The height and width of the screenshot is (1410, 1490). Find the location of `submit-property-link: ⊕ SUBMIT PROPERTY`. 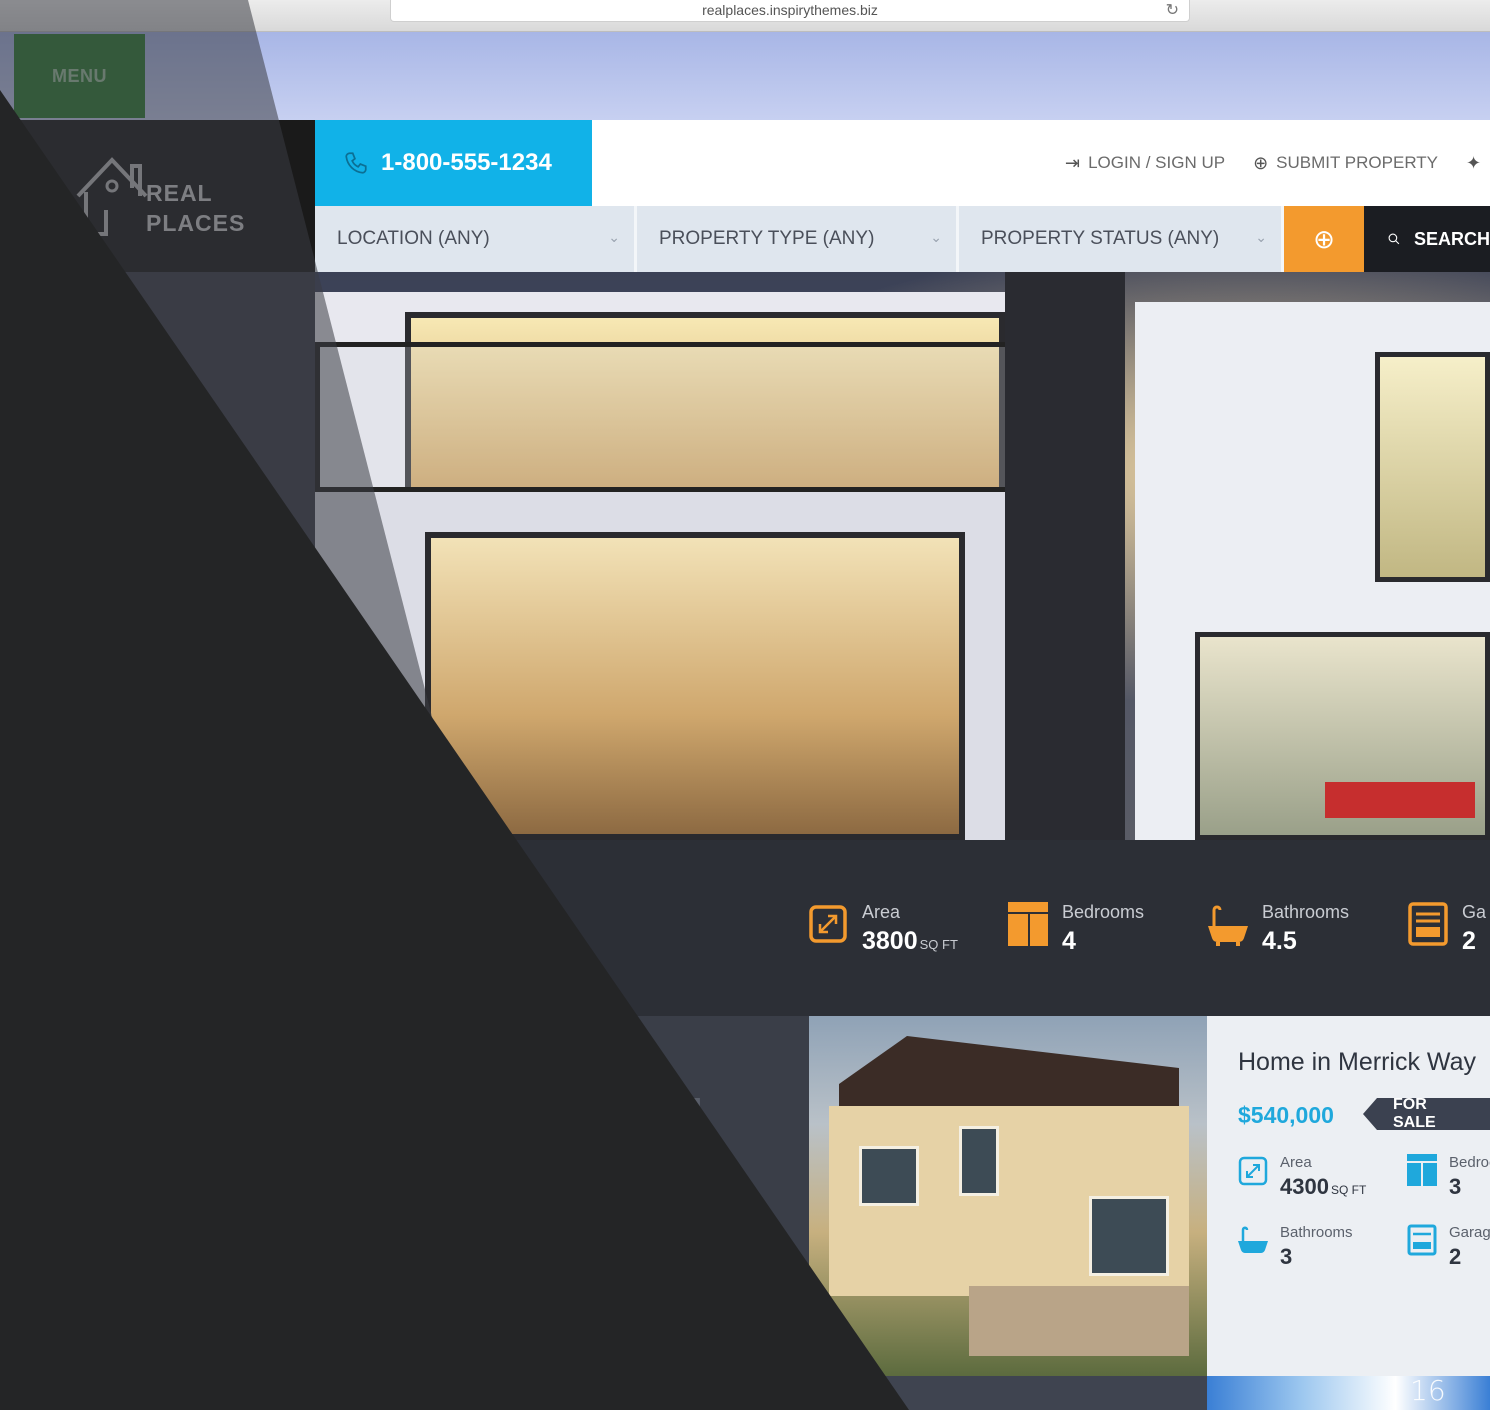

submit-property-link: ⊕ SUBMIT PROPERTY is located at coordinates (1345, 163).